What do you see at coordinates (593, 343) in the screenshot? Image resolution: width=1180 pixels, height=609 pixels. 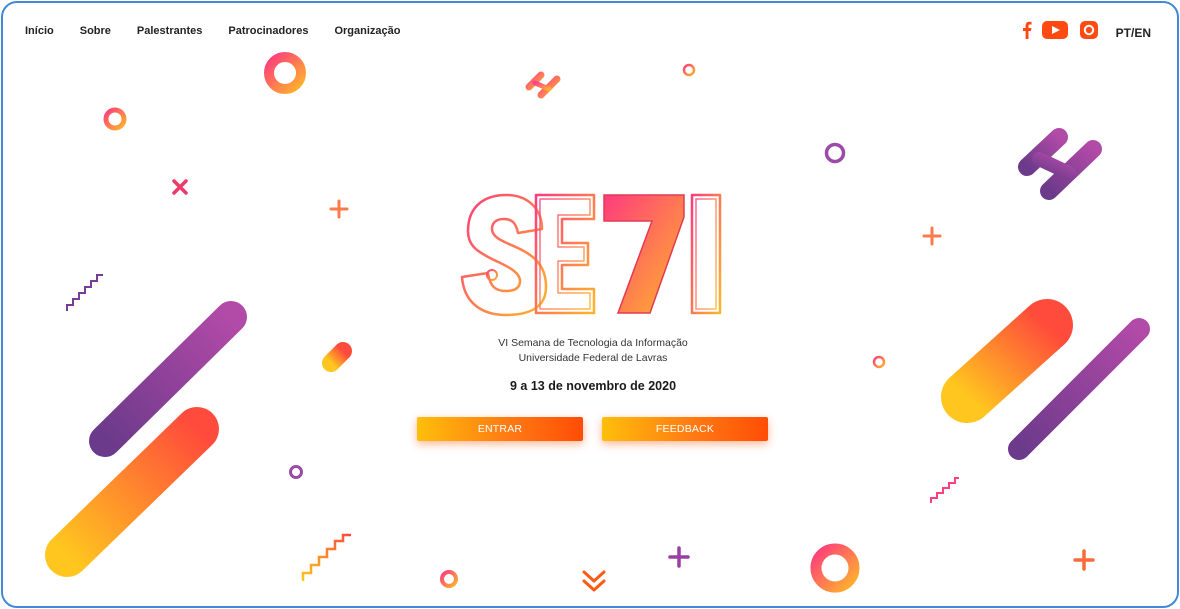 I see `subtitle-line-1: VI Semana de Tecnologia da Informação` at bounding box center [593, 343].